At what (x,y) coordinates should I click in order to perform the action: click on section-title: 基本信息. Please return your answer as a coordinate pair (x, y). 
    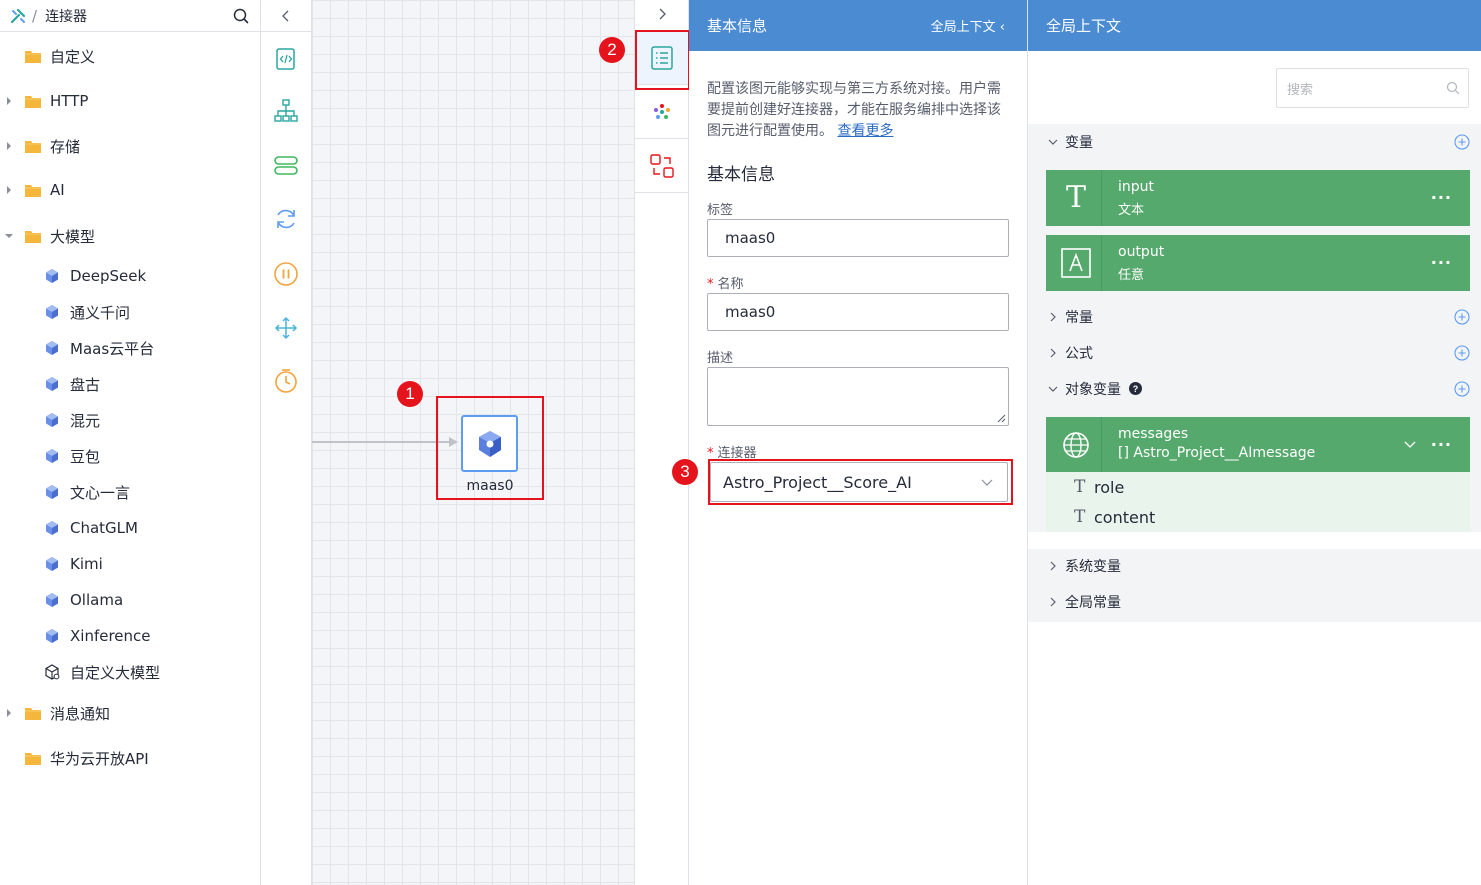
    Looking at the image, I should click on (741, 175).